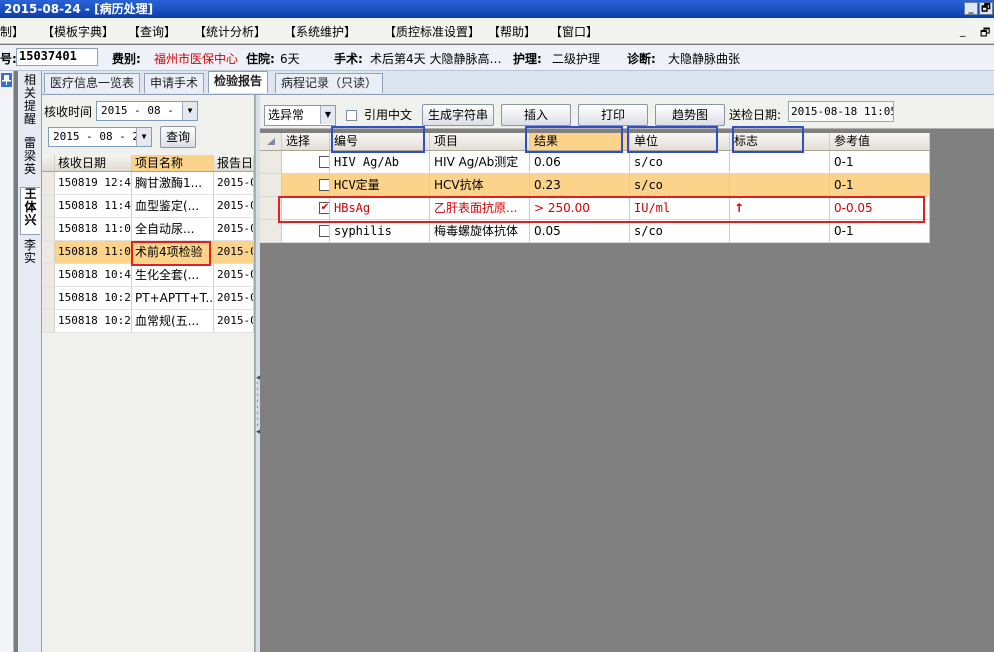 The width and height of the screenshot is (994, 652). What do you see at coordinates (92, 83) in the screenshot?
I see `tab-medical-overview: 医疗信息一览表` at bounding box center [92, 83].